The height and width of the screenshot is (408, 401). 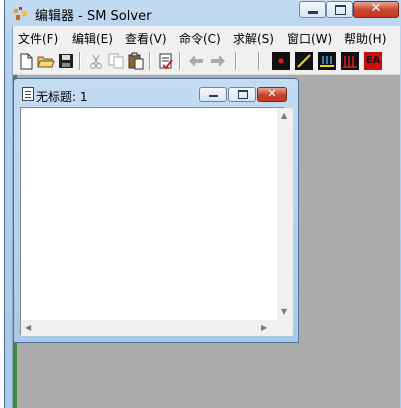 I want to click on scroll-left-icon: ◀, so click(x=28, y=327).